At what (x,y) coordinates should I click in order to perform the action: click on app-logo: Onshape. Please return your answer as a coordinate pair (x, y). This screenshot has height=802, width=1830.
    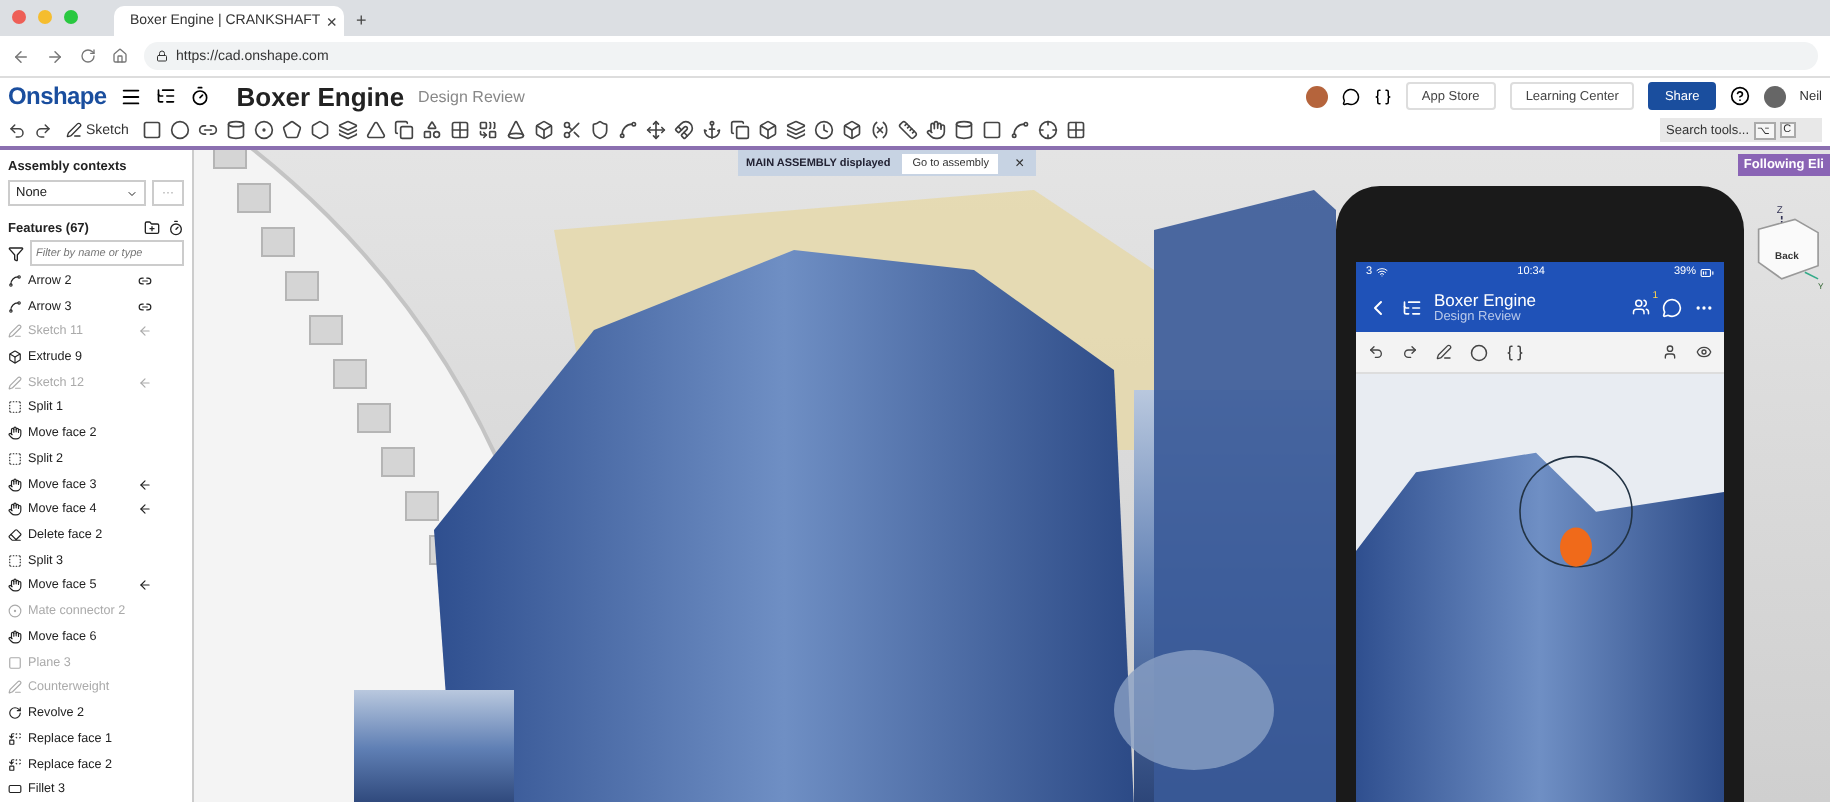
    Looking at the image, I should click on (57, 96).